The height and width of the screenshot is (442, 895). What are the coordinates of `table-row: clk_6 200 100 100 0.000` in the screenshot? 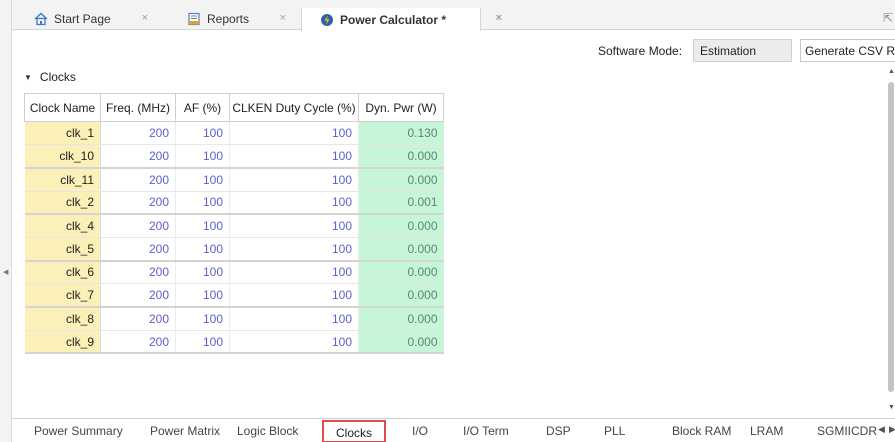 It's located at (234, 272).